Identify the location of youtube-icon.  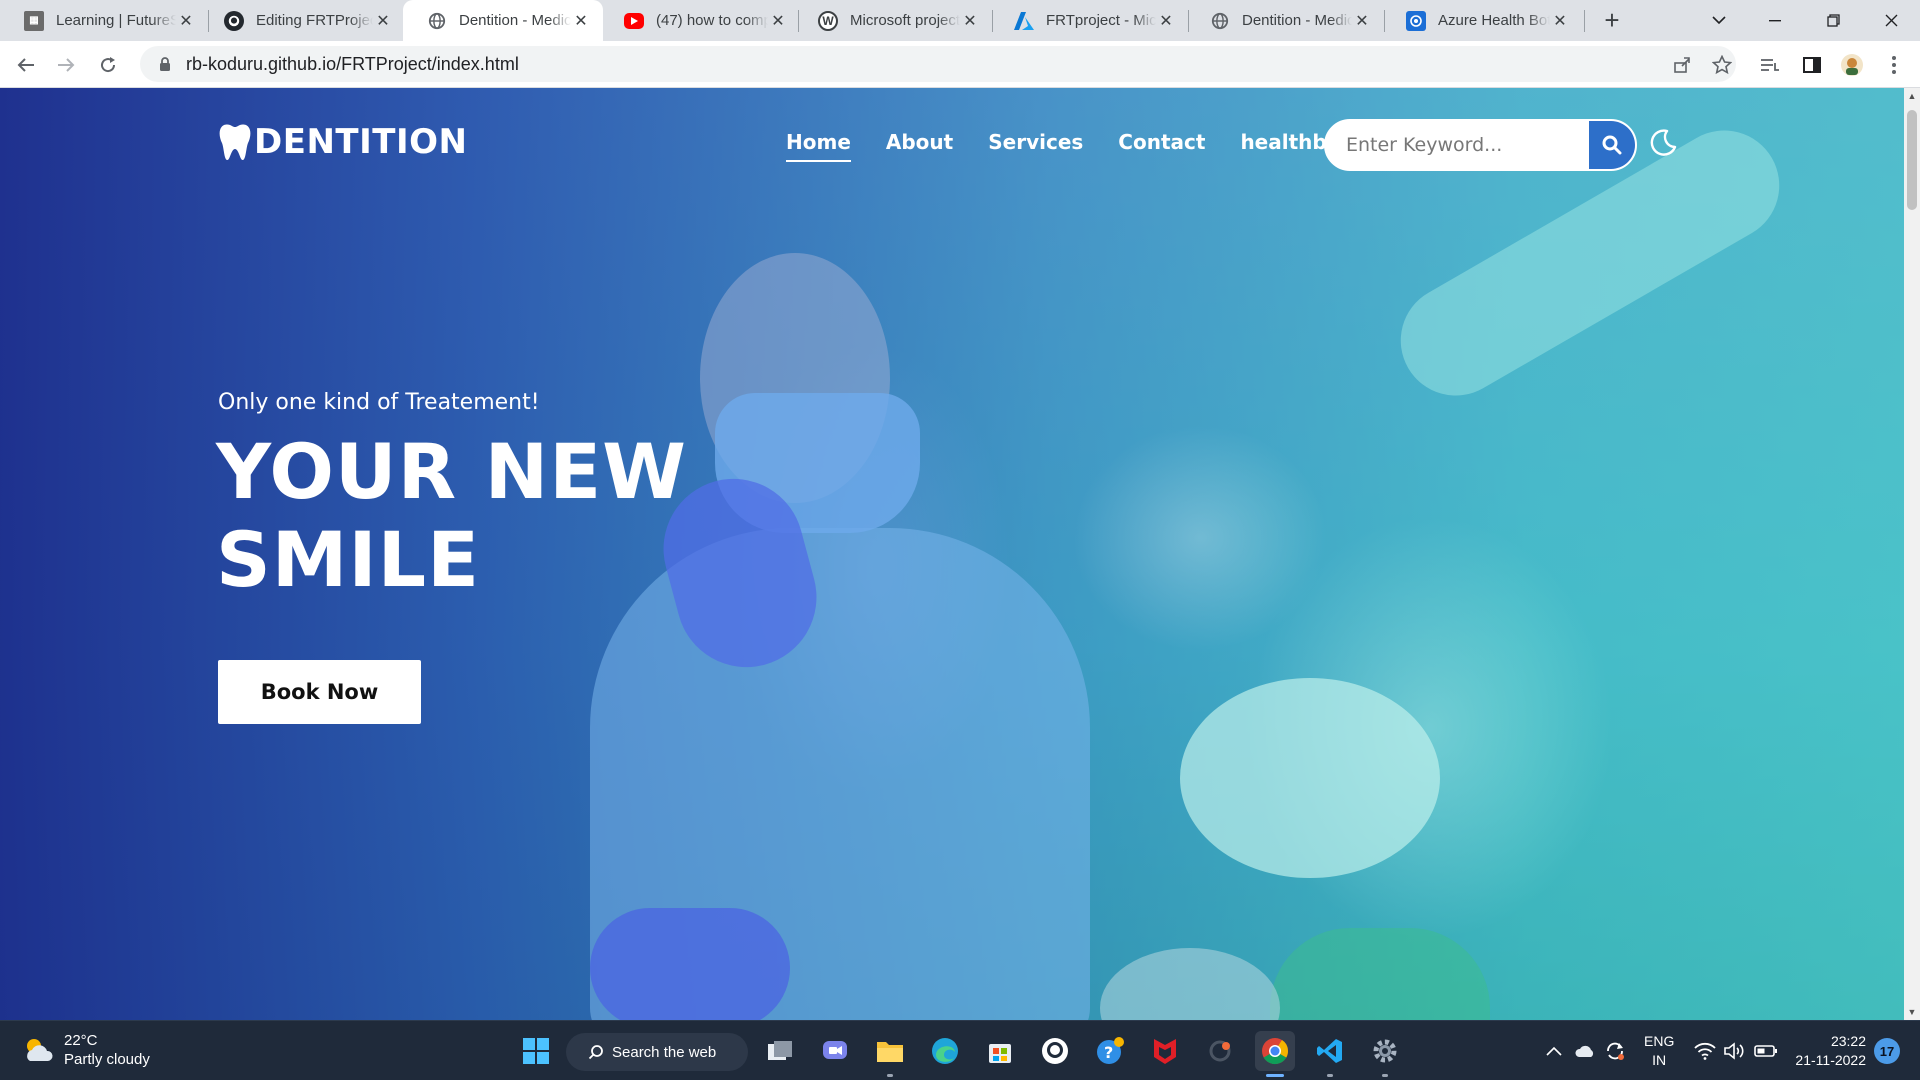
(634, 20).